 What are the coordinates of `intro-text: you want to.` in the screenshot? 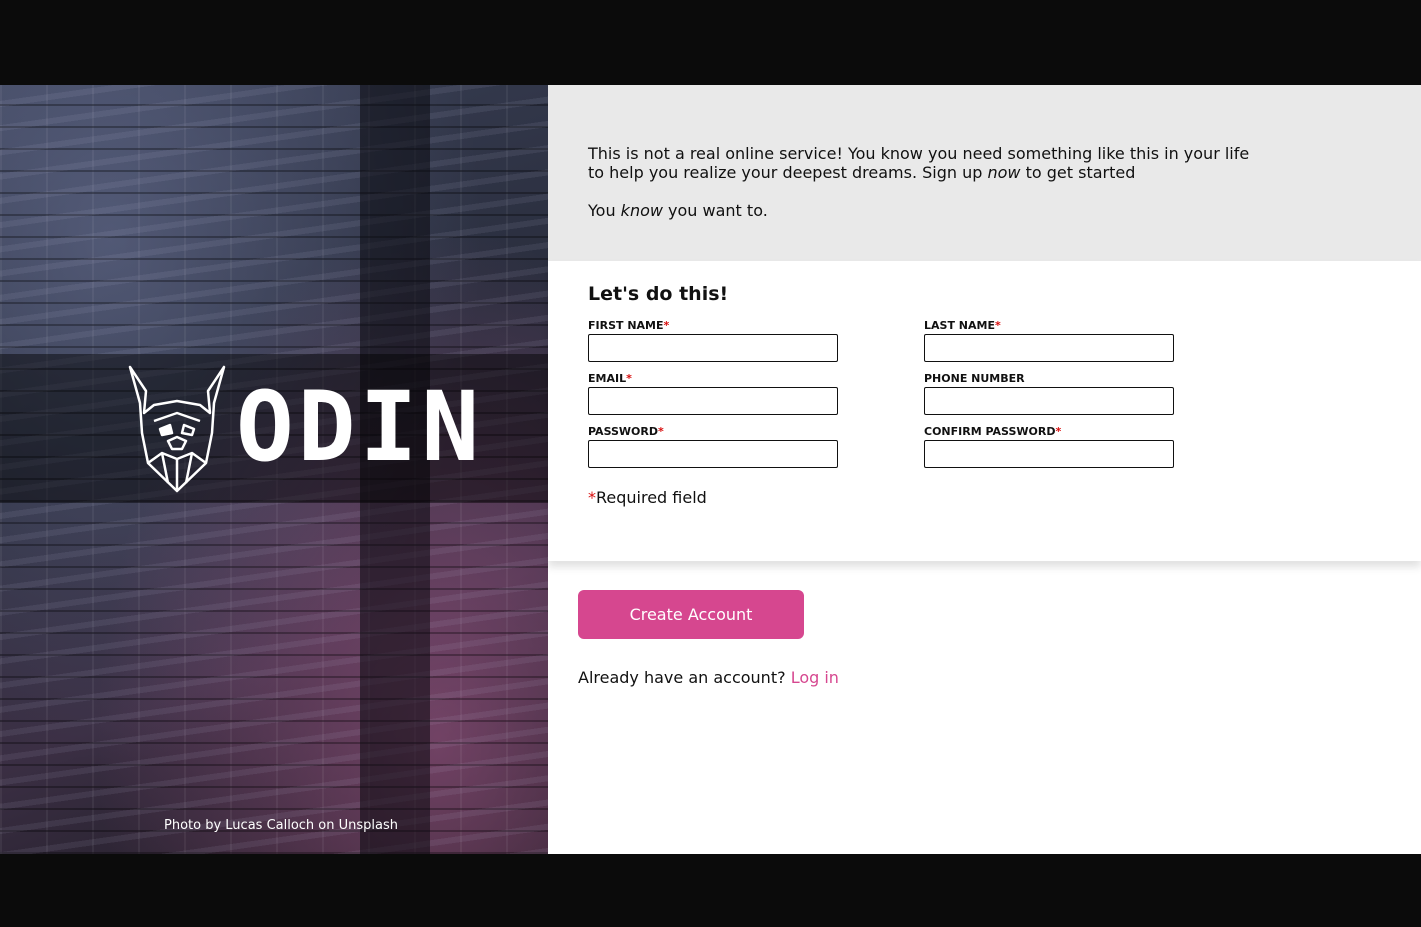 It's located at (715, 210).